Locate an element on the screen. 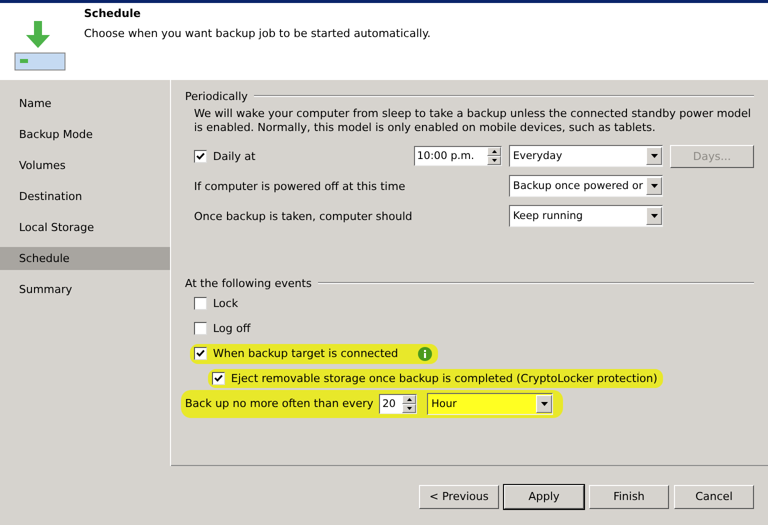  checkbox-label: Eject removable storage once backup is completed (CryptoLocker protection) is located at coordinates (444, 378).